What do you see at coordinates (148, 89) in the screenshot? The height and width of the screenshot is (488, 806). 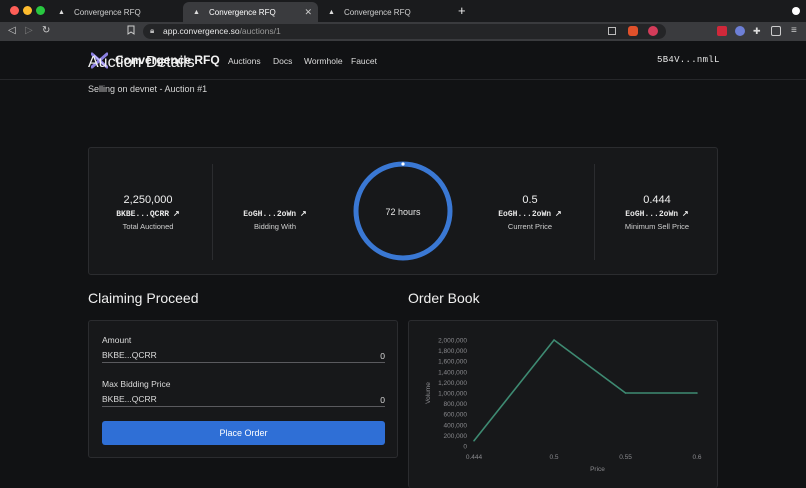 I see `page-subtitle: Selling on devnet - Auction #1` at bounding box center [148, 89].